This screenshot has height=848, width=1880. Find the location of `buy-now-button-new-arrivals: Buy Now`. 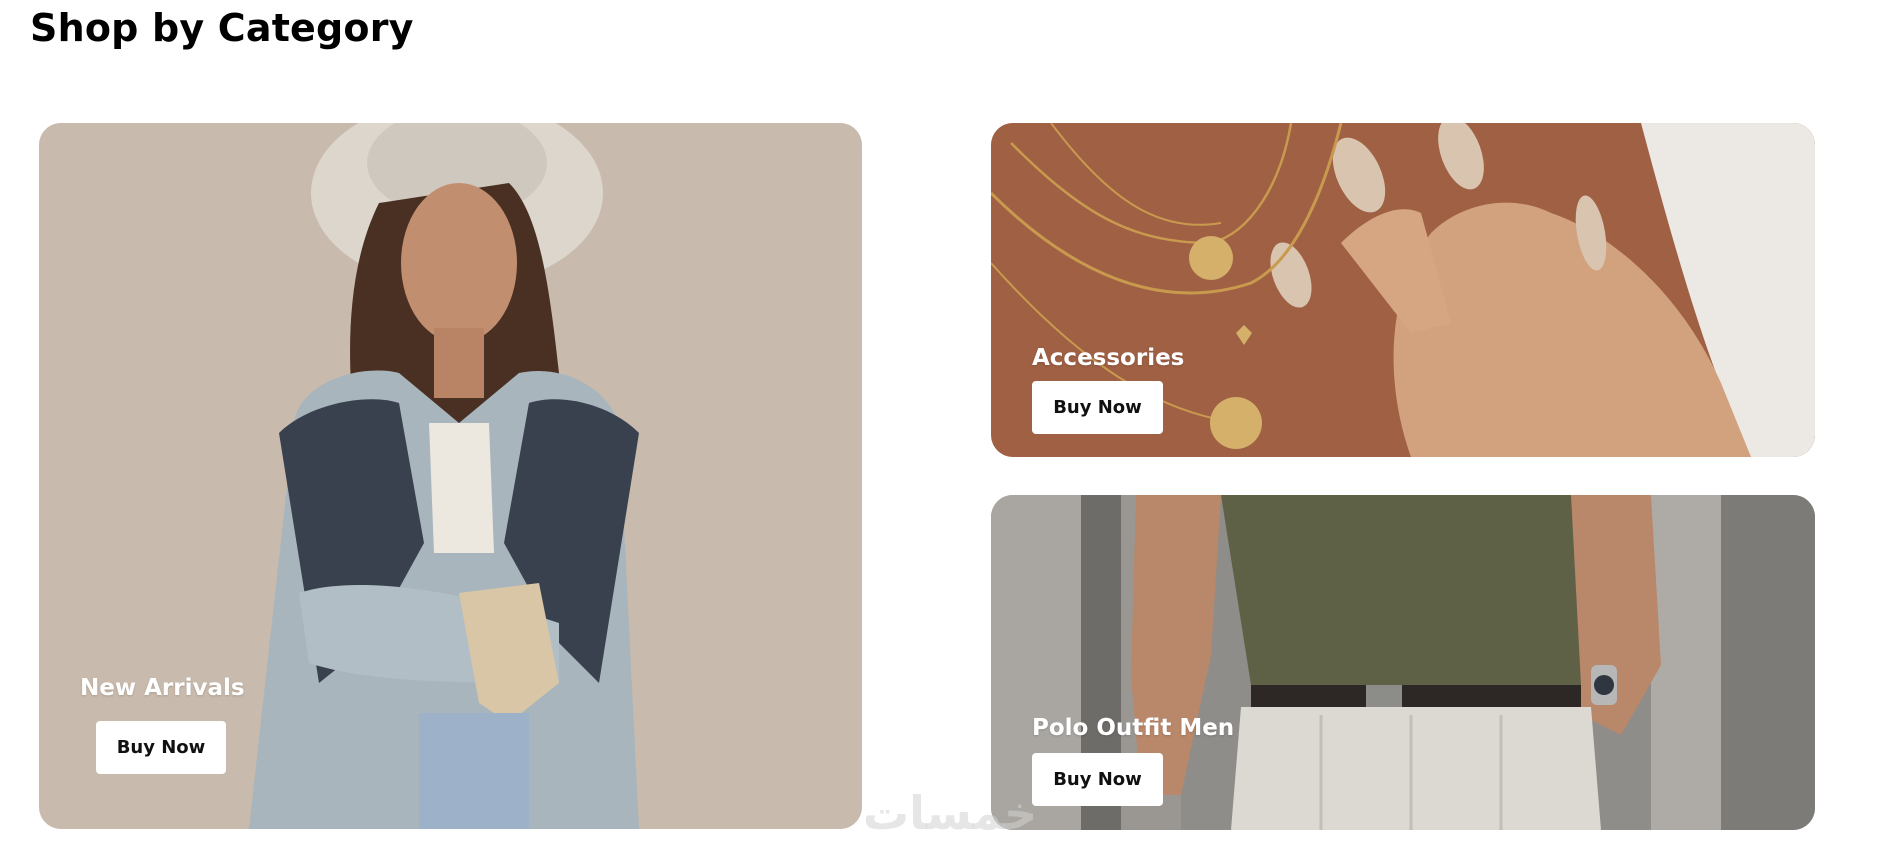

buy-now-button-new-arrivals: Buy Now is located at coordinates (161, 747).